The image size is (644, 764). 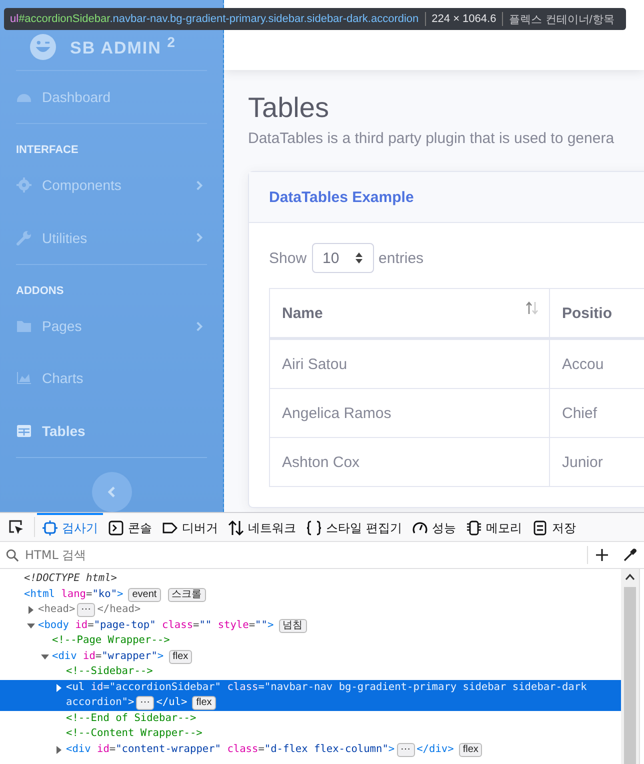 What do you see at coordinates (341, 197) in the screenshot?
I see `card-title: DataTables Example` at bounding box center [341, 197].